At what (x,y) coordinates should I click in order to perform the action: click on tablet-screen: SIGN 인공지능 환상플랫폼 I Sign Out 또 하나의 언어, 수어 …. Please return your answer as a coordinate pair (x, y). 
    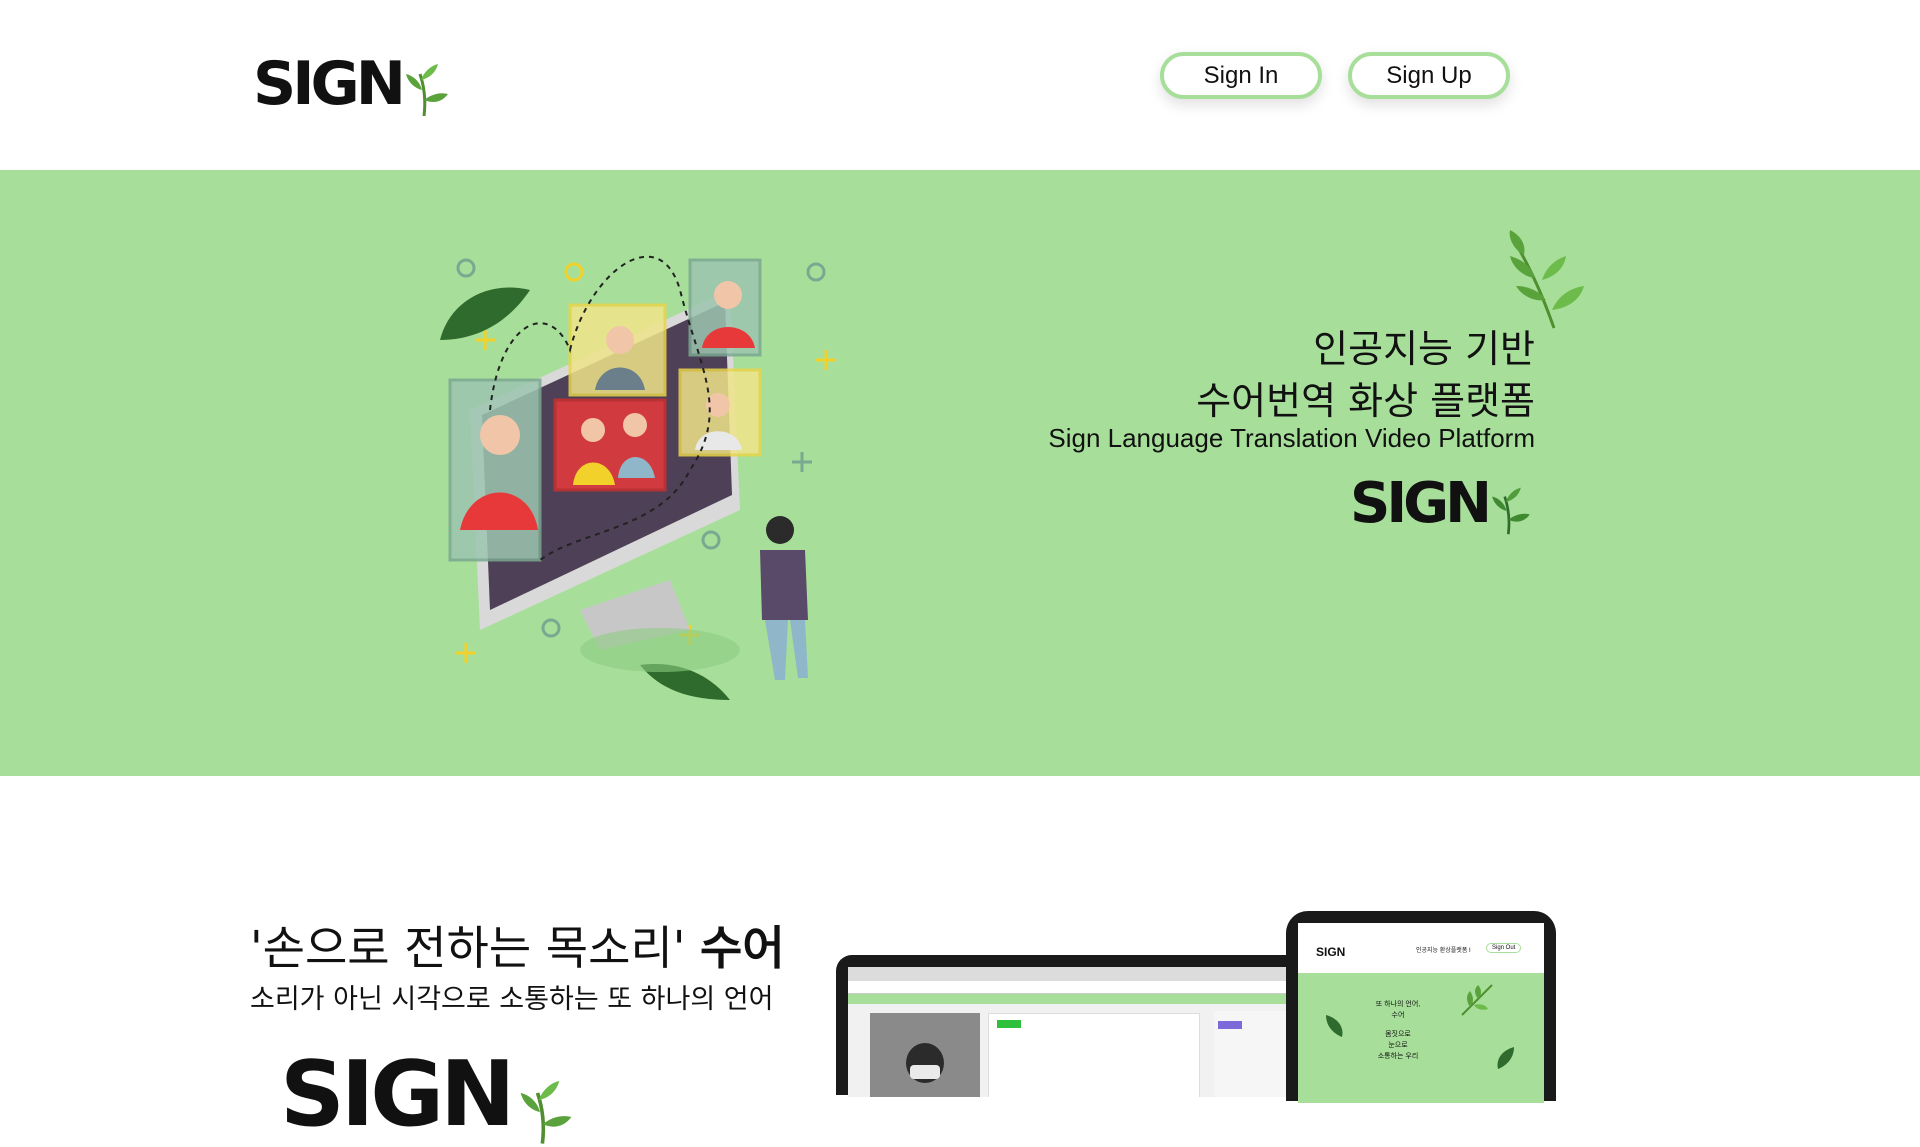
    Looking at the image, I should click on (1421, 1013).